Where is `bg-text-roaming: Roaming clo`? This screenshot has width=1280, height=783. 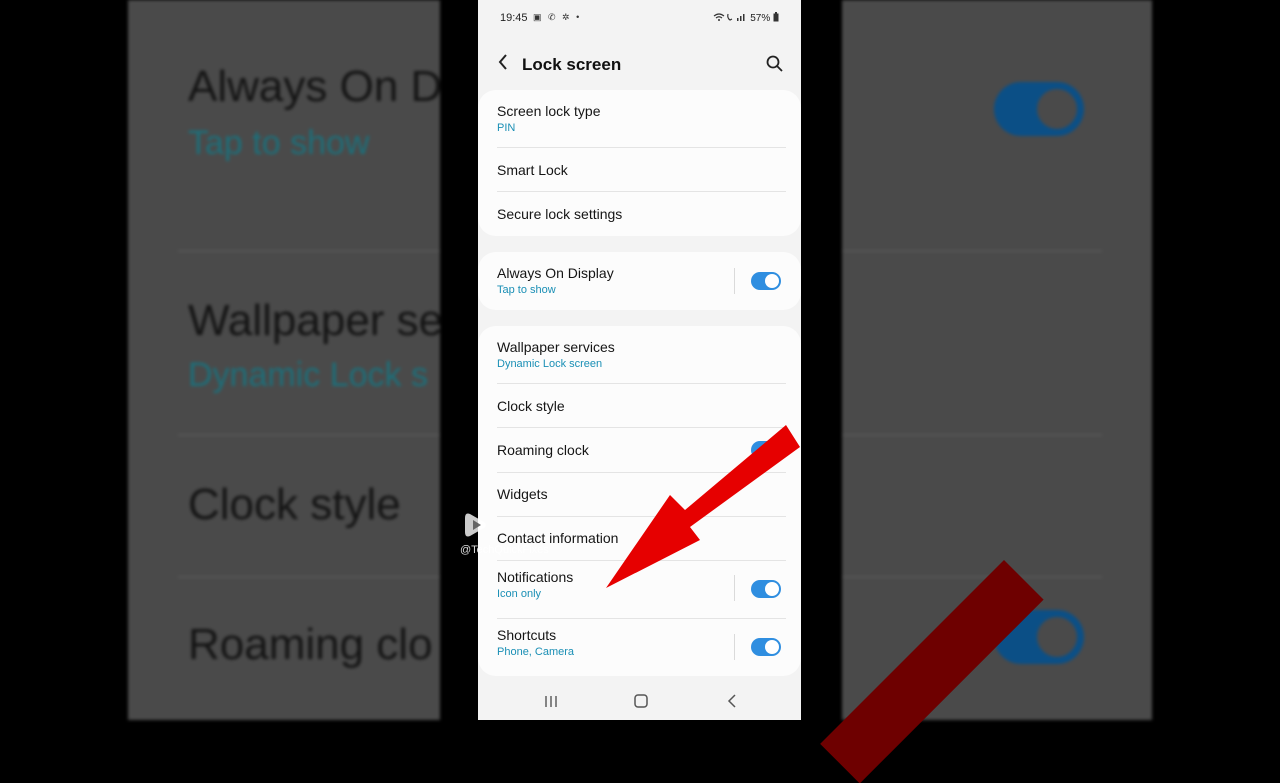 bg-text-roaming: Roaming clo is located at coordinates (310, 644).